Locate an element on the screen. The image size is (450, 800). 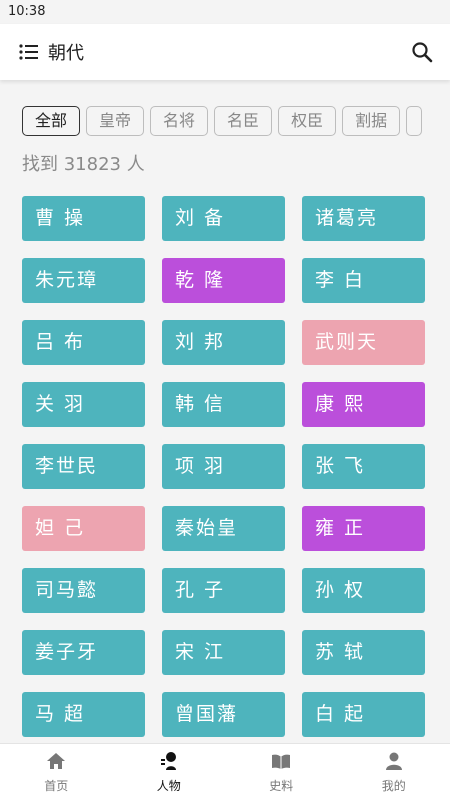
search-icon is located at coordinates (422, 52).